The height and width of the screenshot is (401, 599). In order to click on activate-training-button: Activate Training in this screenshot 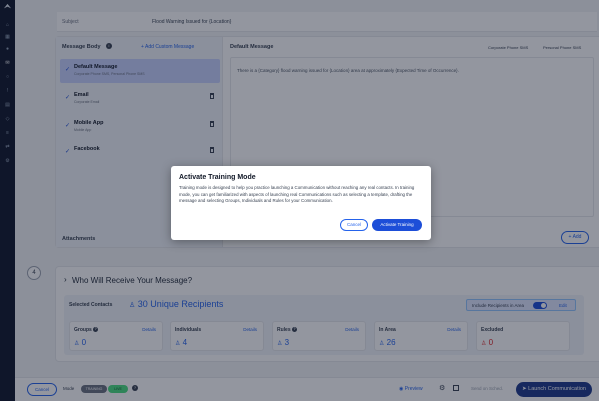, I will do `click(397, 225)`.